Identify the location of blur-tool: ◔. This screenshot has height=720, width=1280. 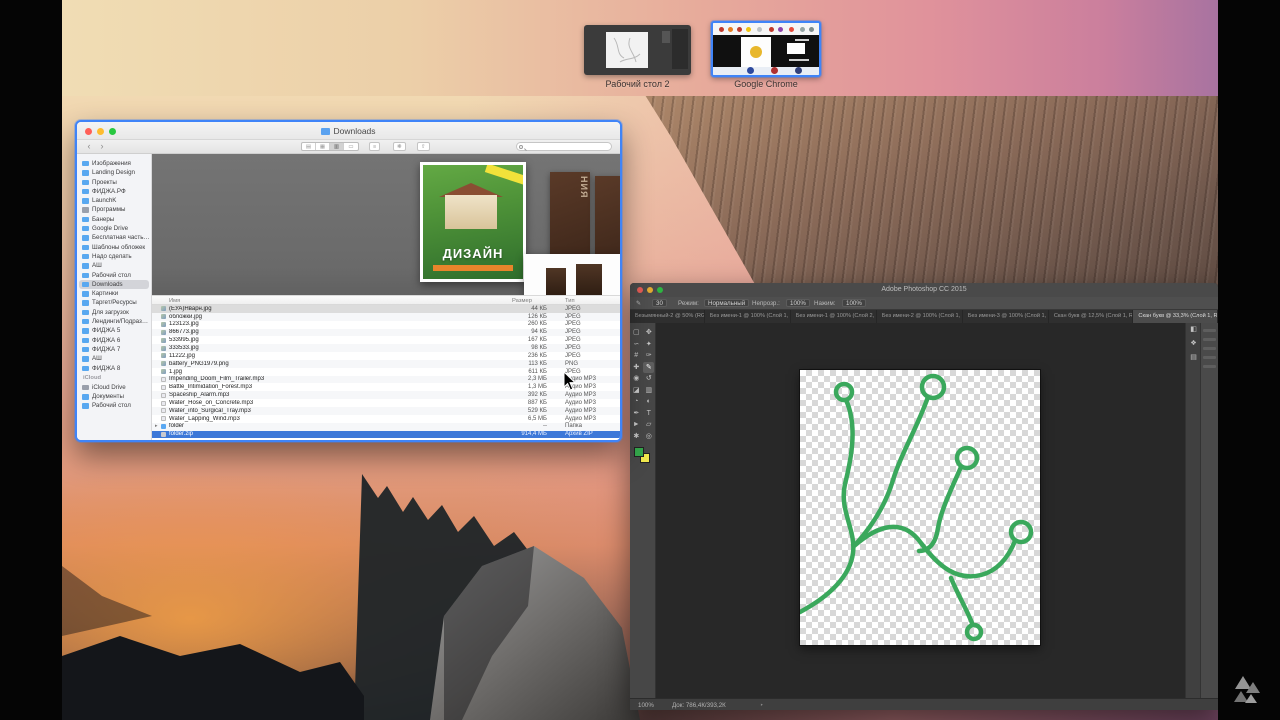
(636, 401).